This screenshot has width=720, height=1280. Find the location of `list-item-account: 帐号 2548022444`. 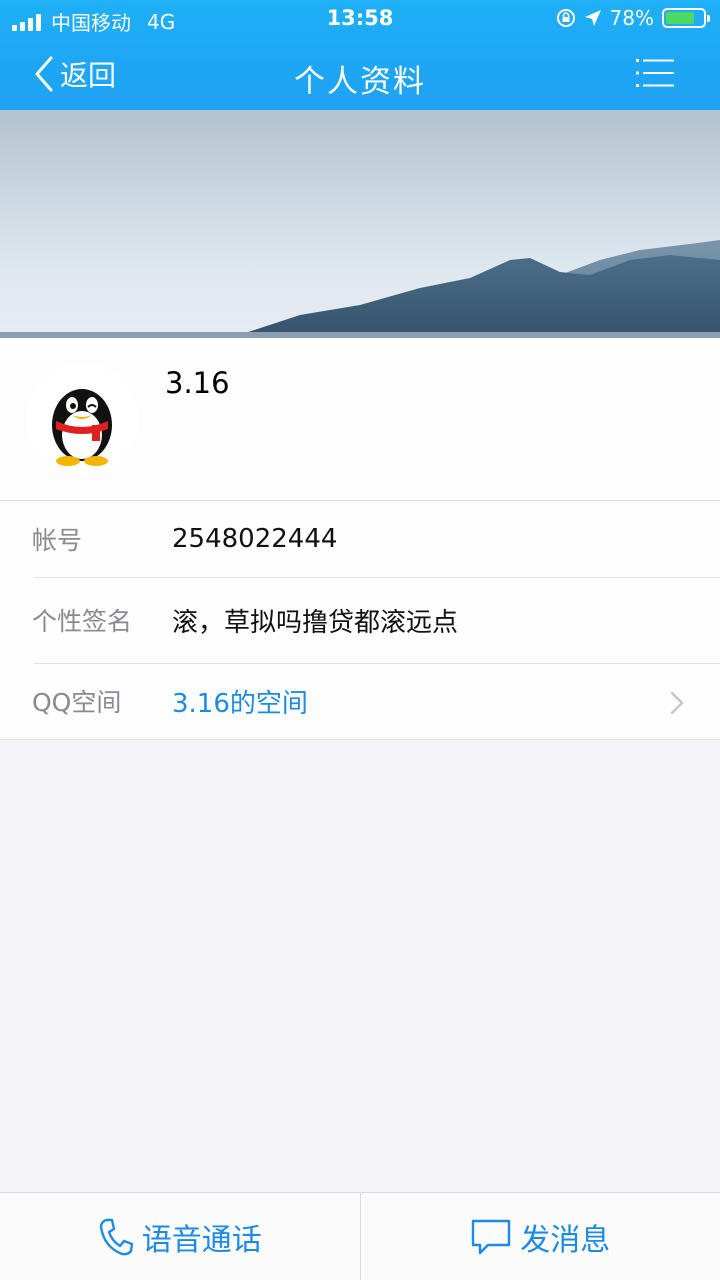

list-item-account: 帐号 2548022444 is located at coordinates (360, 539).